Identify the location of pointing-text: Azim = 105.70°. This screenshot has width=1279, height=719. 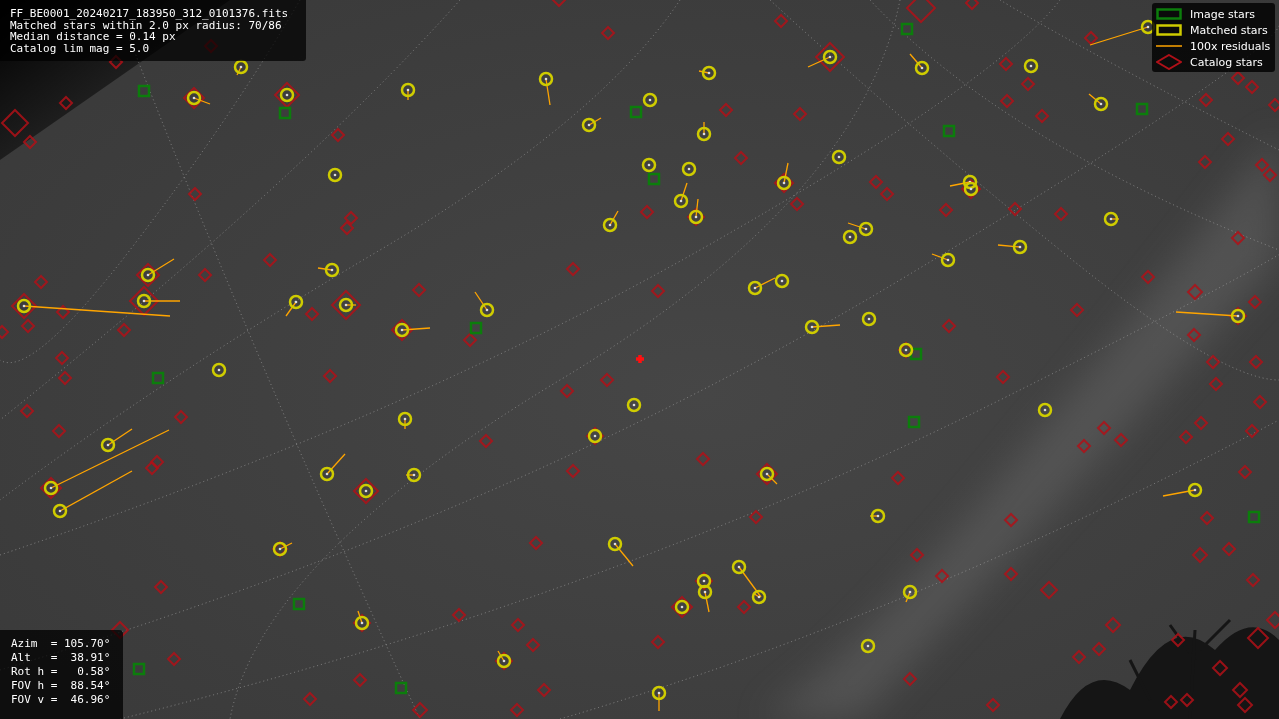
(61, 644).